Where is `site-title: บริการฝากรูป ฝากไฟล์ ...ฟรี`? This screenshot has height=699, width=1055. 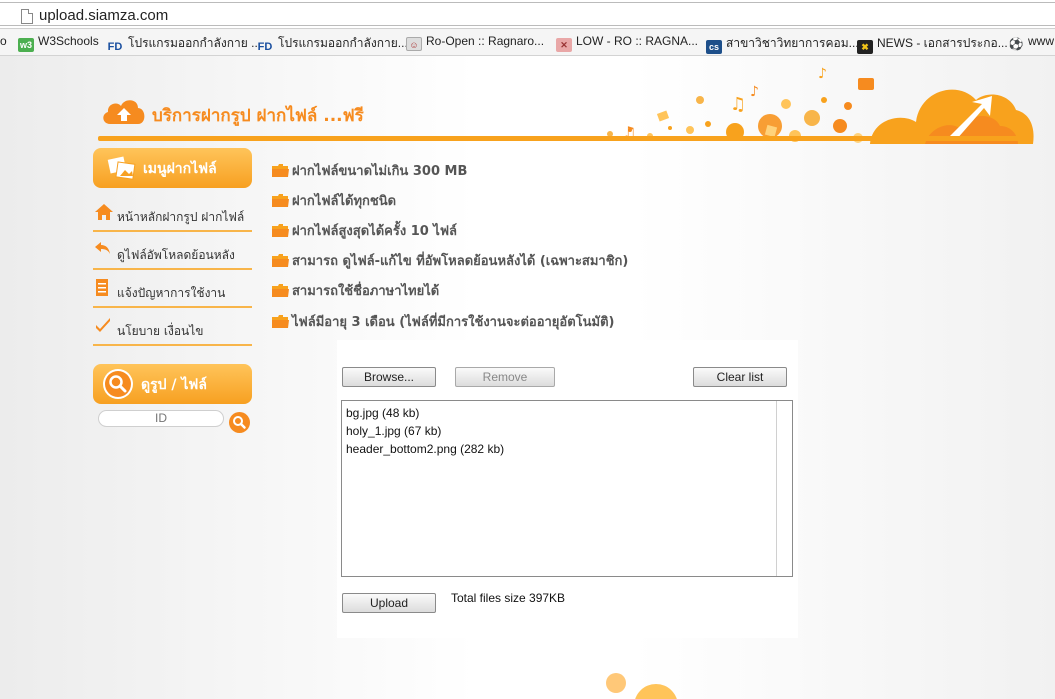 site-title: บริการฝากรูป ฝากไฟล์ ...ฟรี is located at coordinates (258, 115).